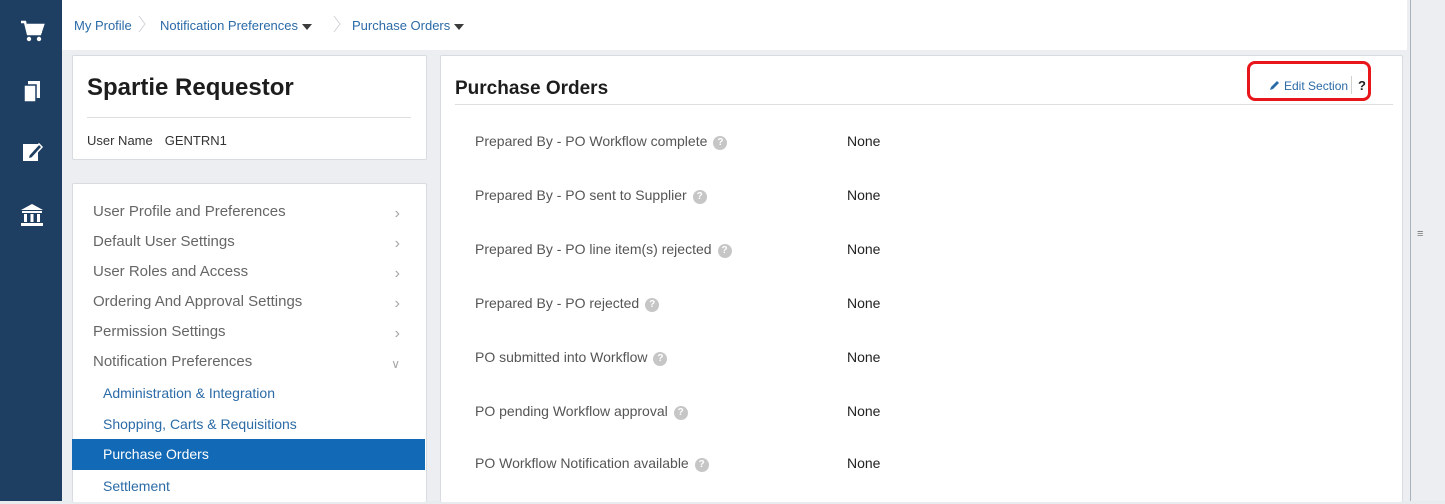  Describe the element at coordinates (31, 250) in the screenshot. I see `left-icon-rail` at that location.